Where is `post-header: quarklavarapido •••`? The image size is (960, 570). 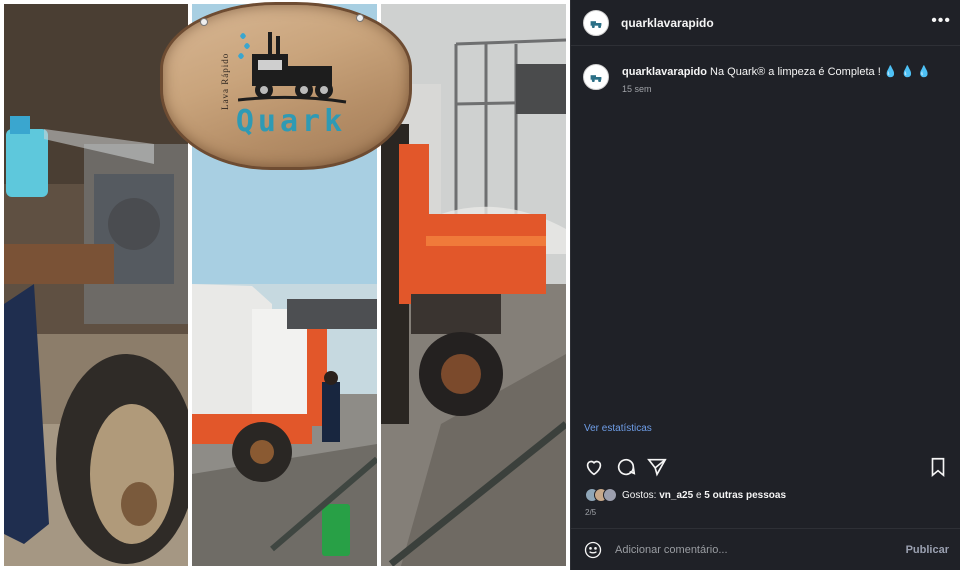 post-header: quarklavarapido ••• is located at coordinates (765, 23).